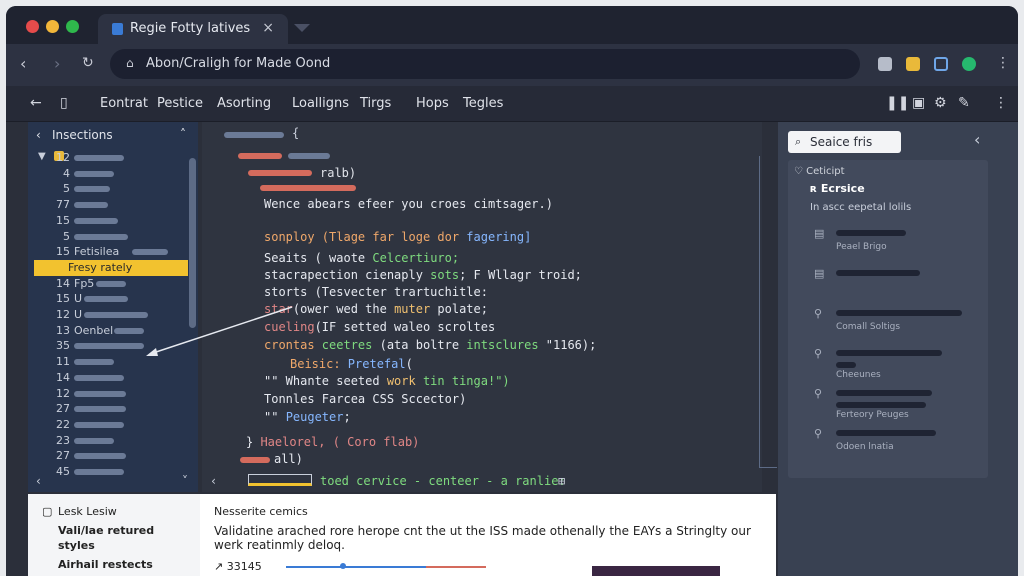 This screenshot has width=1024, height=576. I want to click on tree-item: 15, so click(108, 221).